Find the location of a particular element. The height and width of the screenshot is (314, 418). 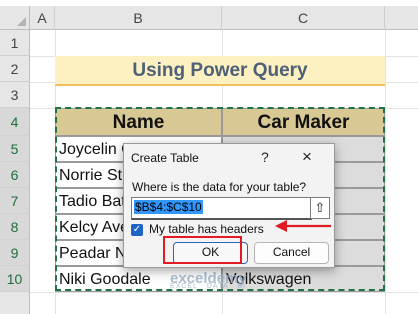

help-icon: ? is located at coordinates (265, 157).